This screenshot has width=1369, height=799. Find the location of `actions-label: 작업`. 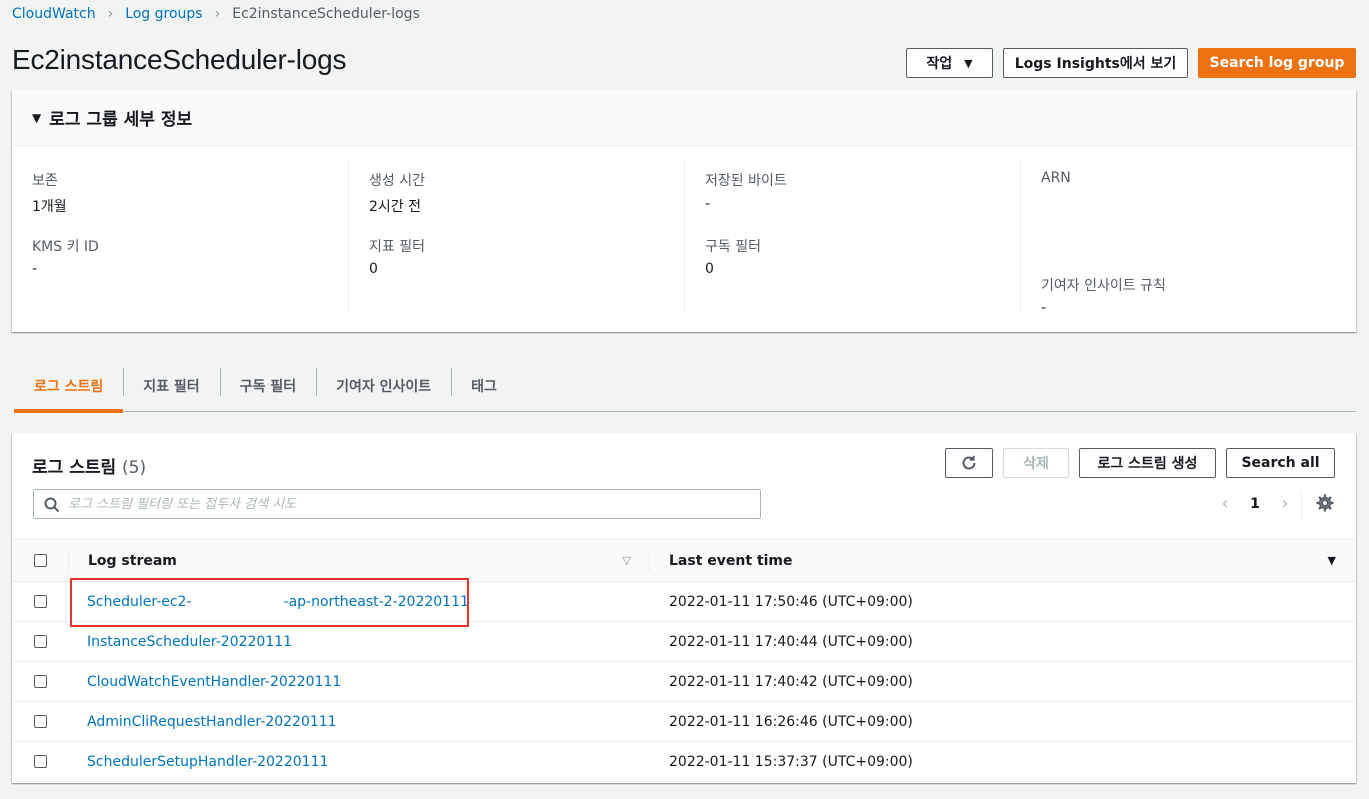

actions-label: 작업 is located at coordinates (939, 64).